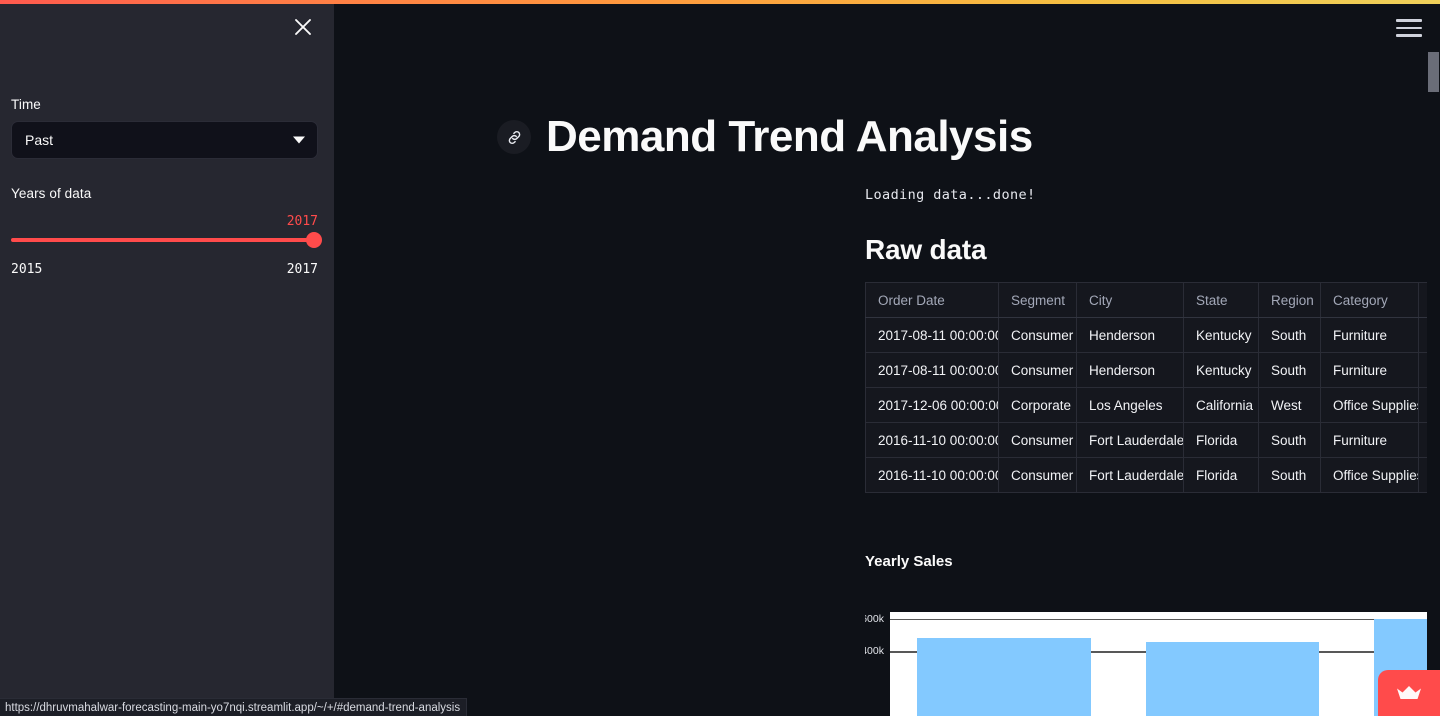  Describe the element at coordinates (789, 136) in the screenshot. I see `page-title: Demand Trend Analysis` at that location.